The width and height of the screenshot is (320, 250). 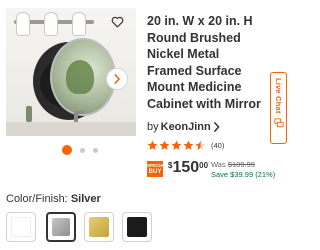 I want to click on swatch-silver, so click(x=61, y=227).